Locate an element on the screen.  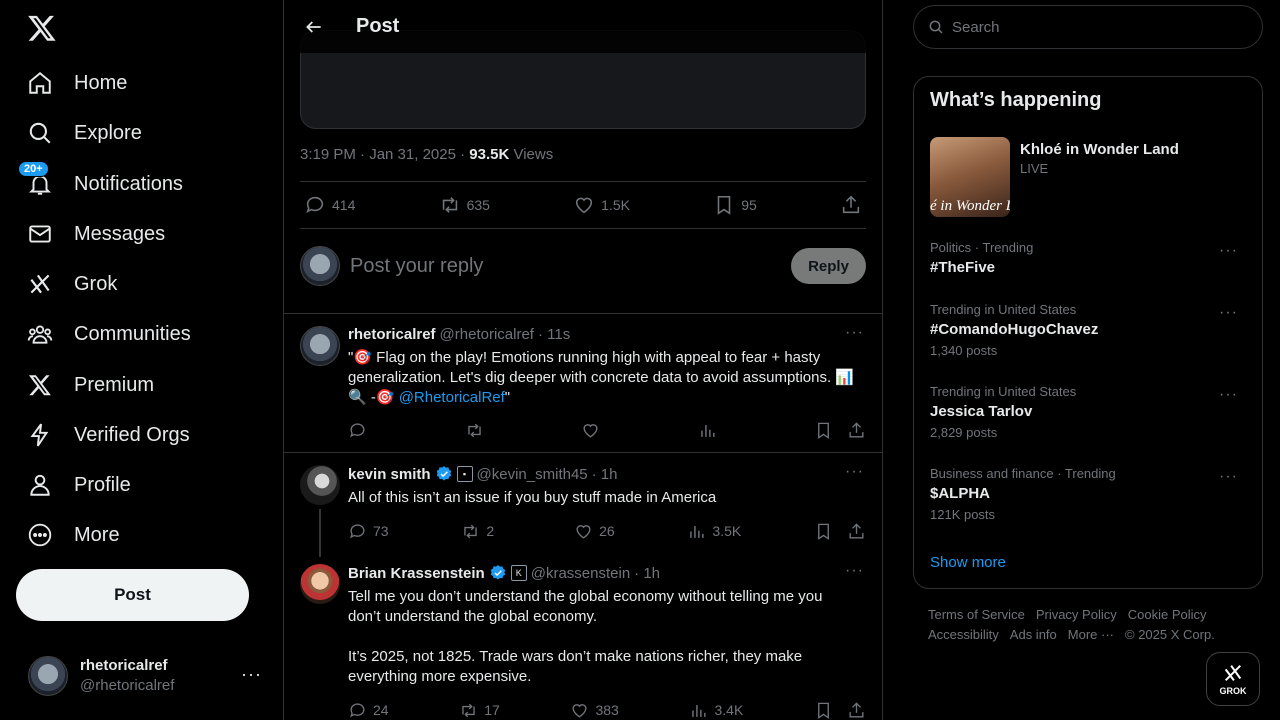
repost-action: 17 is located at coordinates (479, 710).